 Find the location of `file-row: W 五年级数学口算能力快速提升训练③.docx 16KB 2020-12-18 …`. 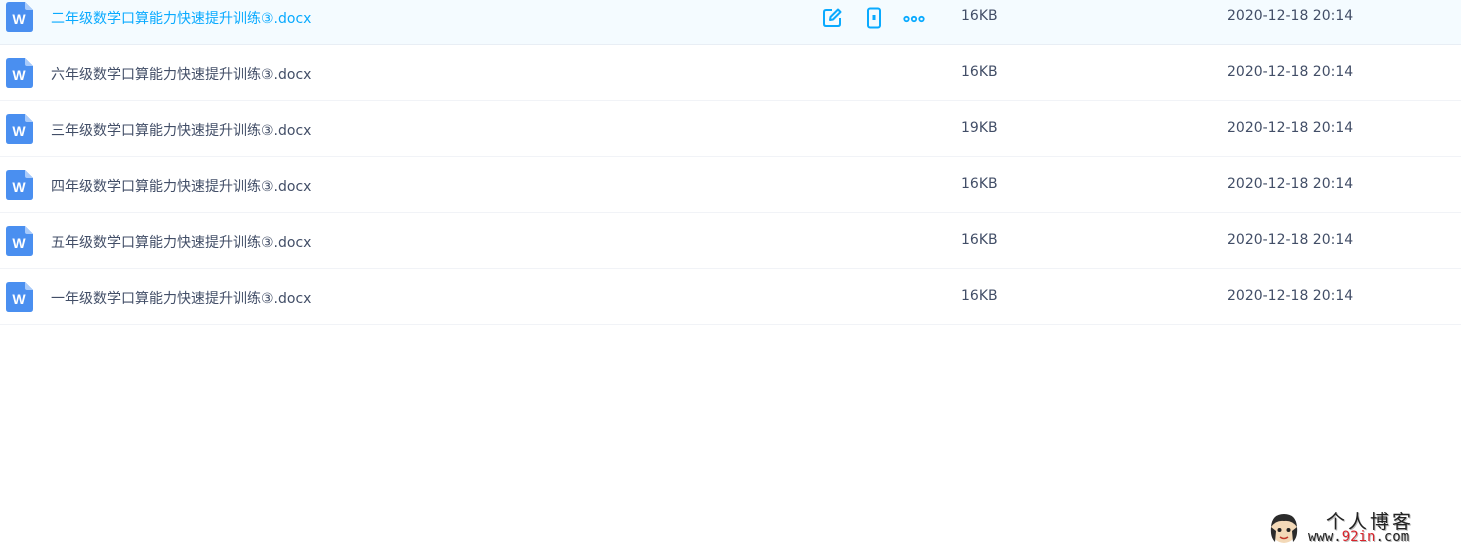

file-row: W 五年级数学口算能力快速提升训练③.docx 16KB 2020-12-18 … is located at coordinates (730, 241).